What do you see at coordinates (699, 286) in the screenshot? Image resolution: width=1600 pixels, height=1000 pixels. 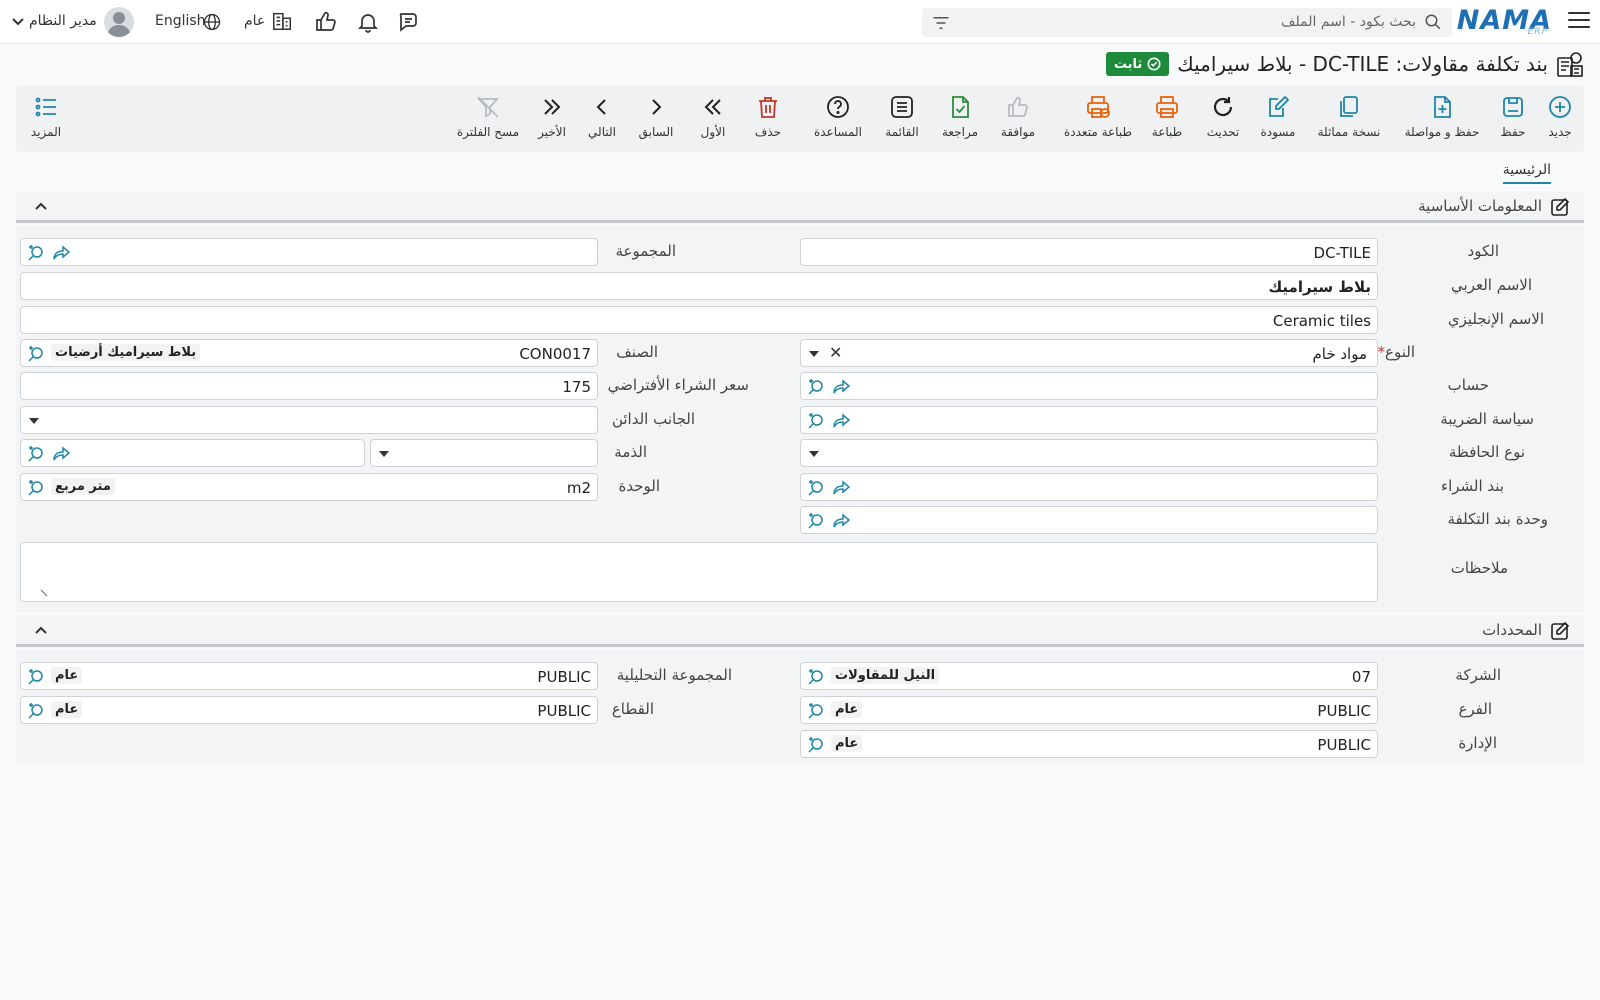 I see `arabic-name-field: بلاط سيراميك` at bounding box center [699, 286].